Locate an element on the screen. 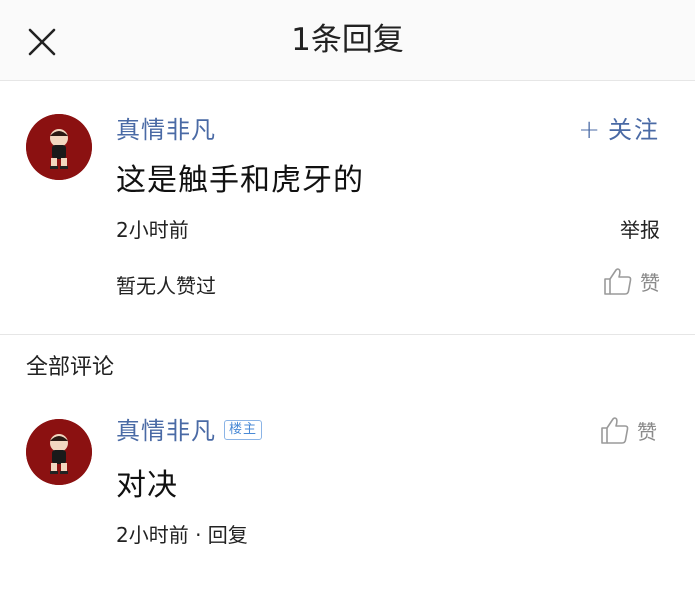  follow-button: + 关注 is located at coordinates (619, 130).